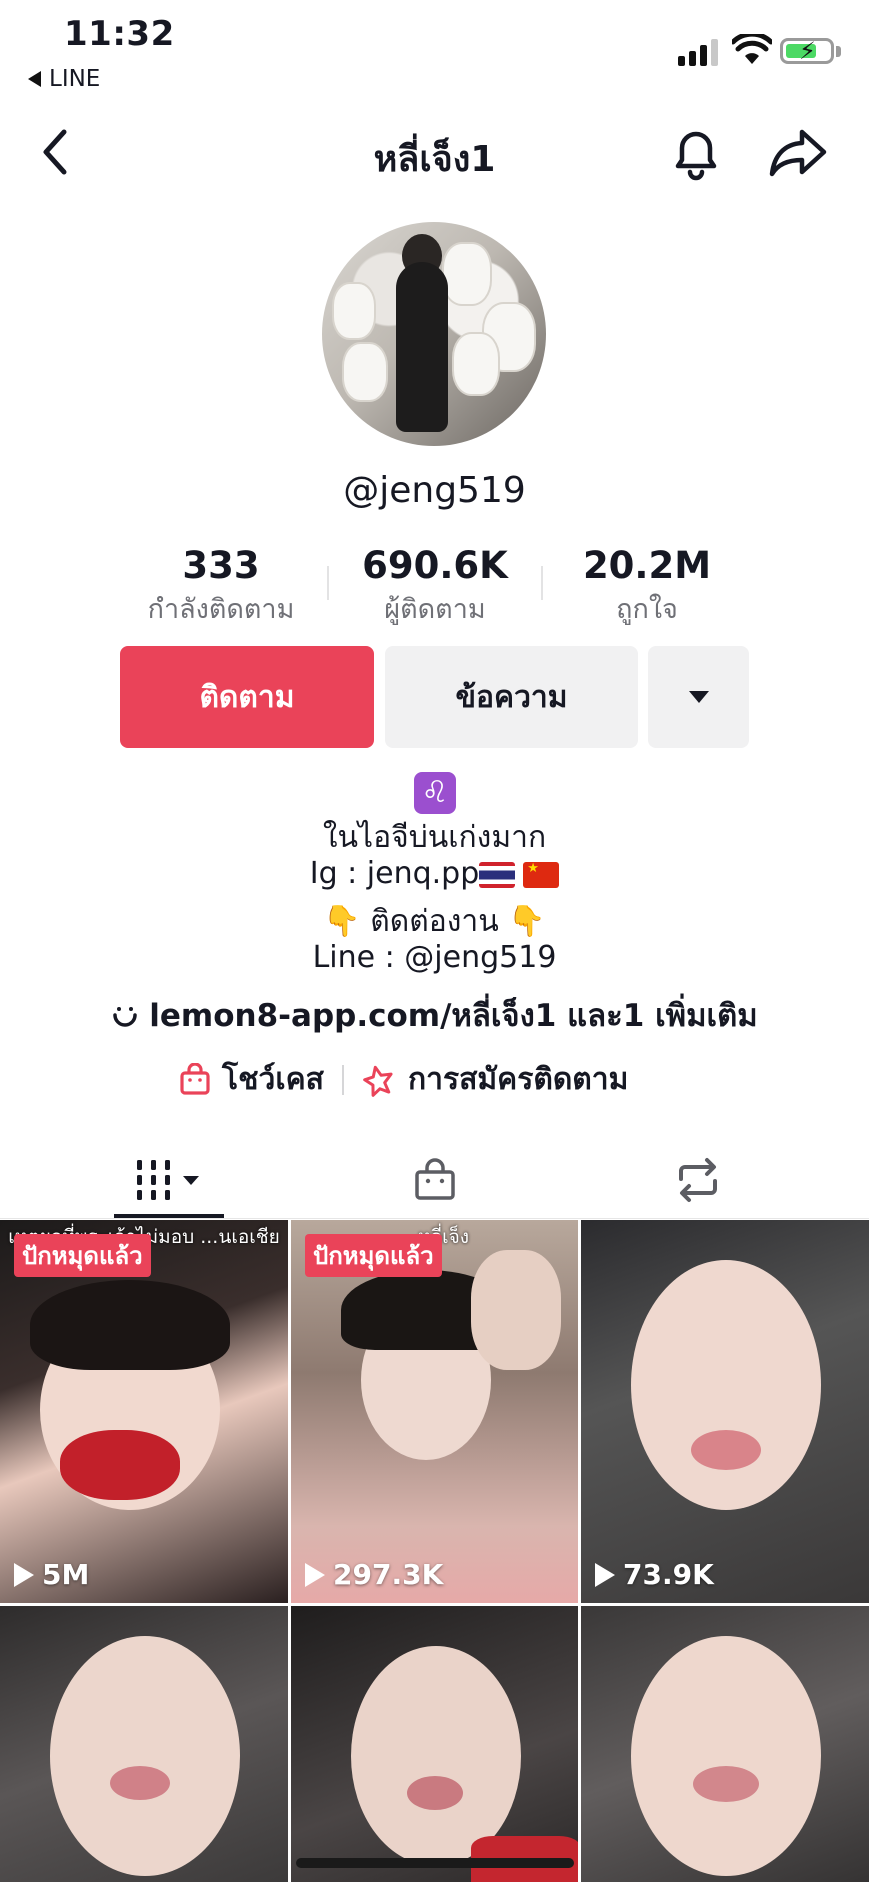 The image size is (869, 1882). I want to click on showcase-subscription-row: โชว์เคส การสมัครติดตาม, so click(403, 1079).